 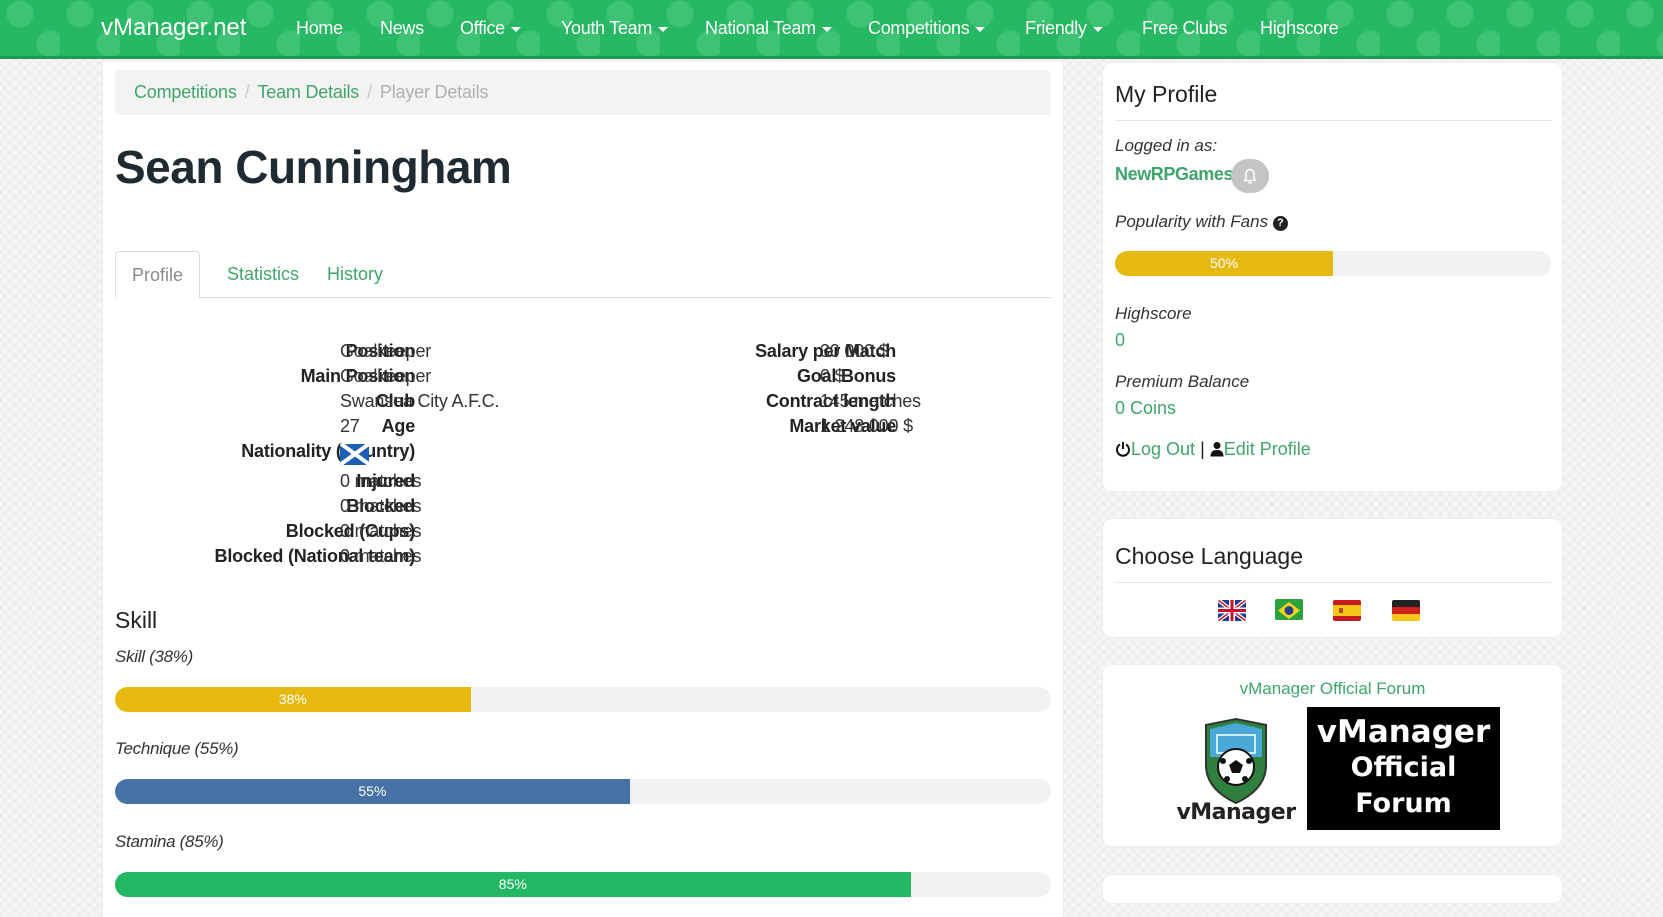 I want to click on forum-banner-line: Official, so click(x=1403, y=767).